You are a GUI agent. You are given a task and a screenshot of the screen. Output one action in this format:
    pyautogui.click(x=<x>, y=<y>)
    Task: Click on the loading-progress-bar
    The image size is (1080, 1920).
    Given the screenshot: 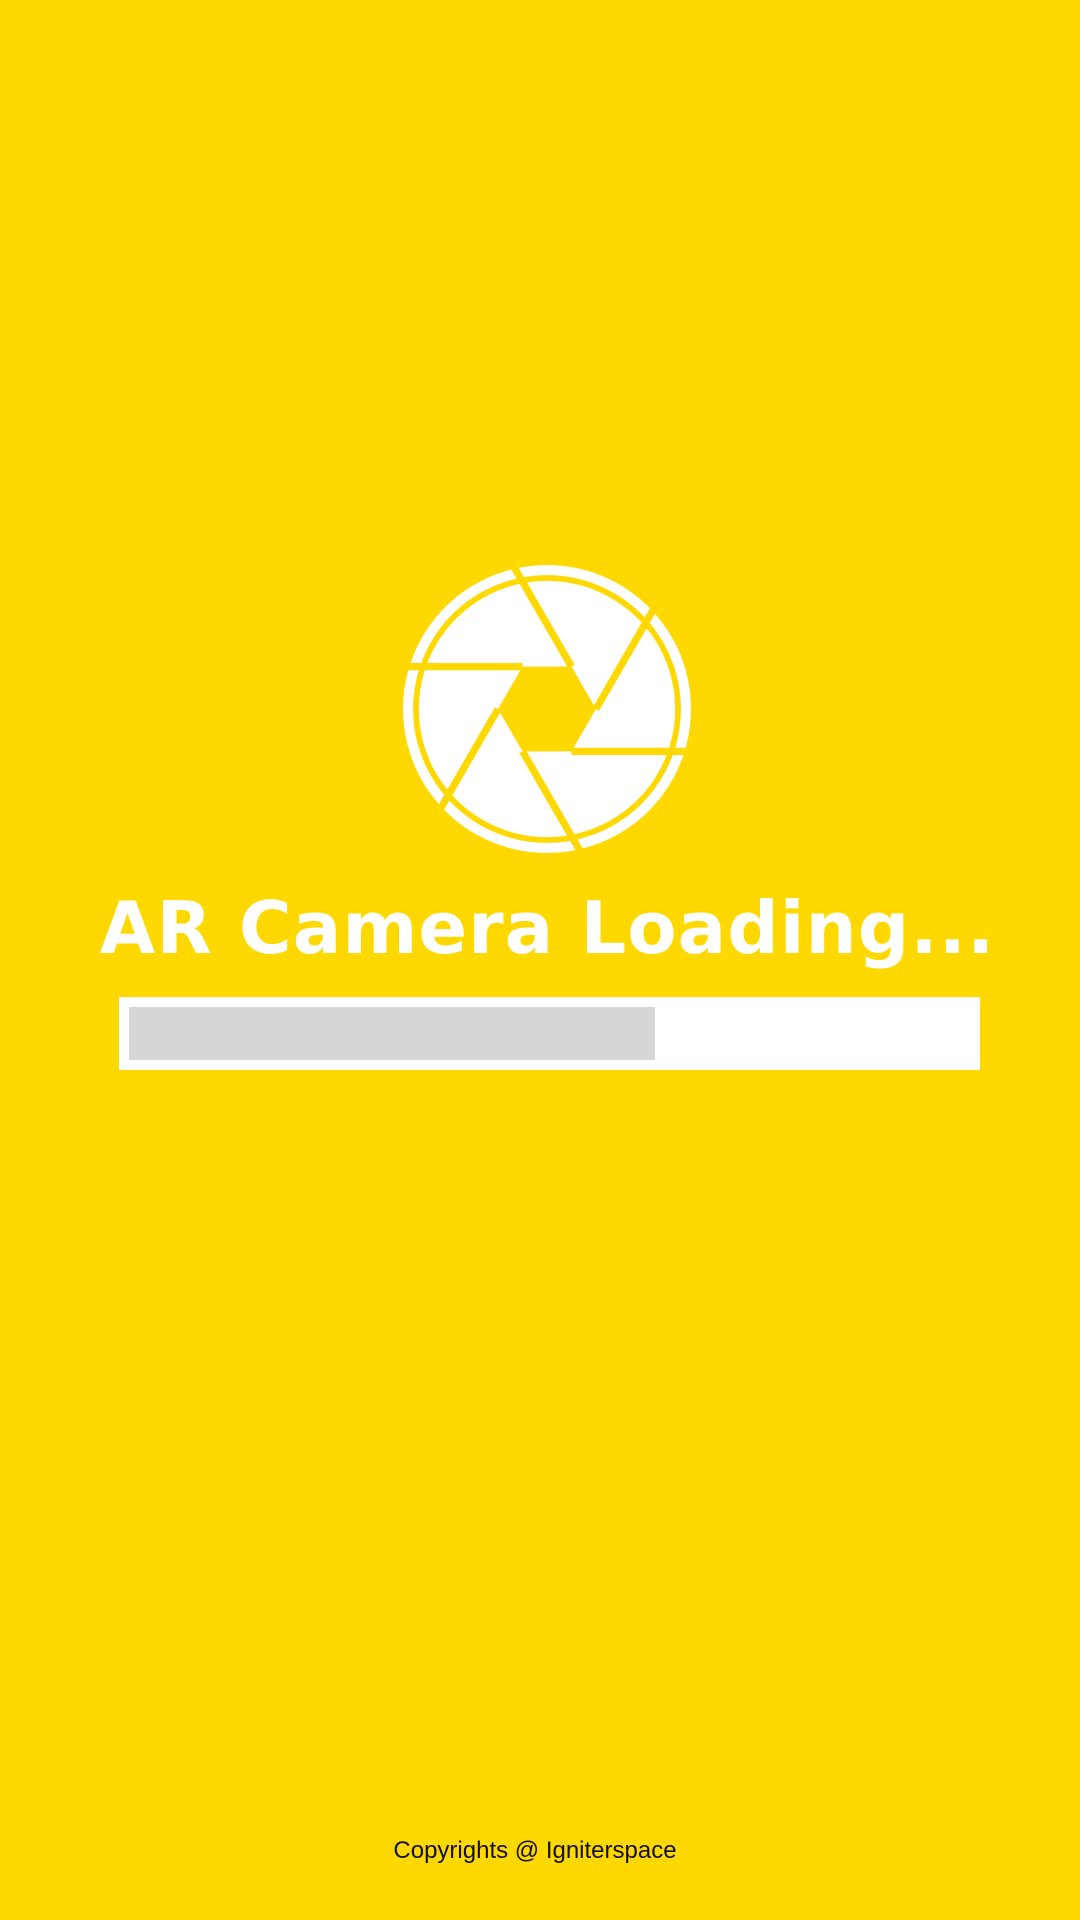 What is the action you would take?
    pyautogui.click(x=549, y=1033)
    